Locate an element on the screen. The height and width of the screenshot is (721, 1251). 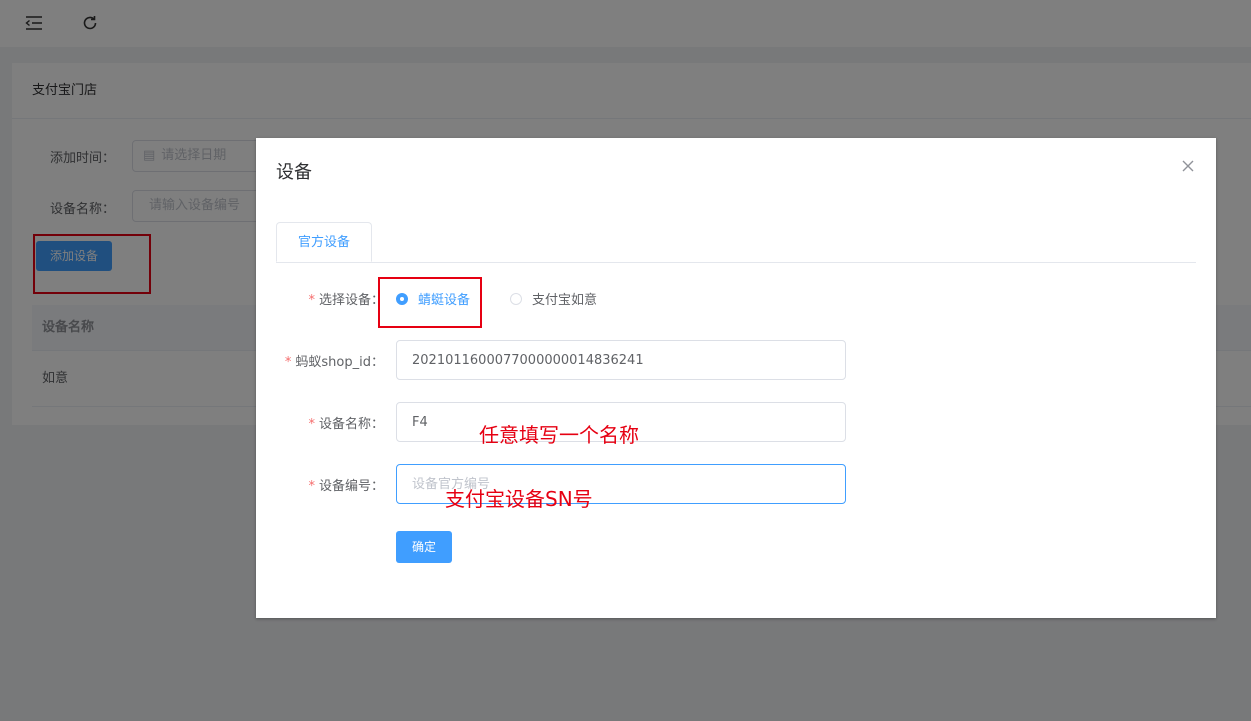
radio-alipay-ruyi-label: 支付宝如意 is located at coordinates (565, 300).